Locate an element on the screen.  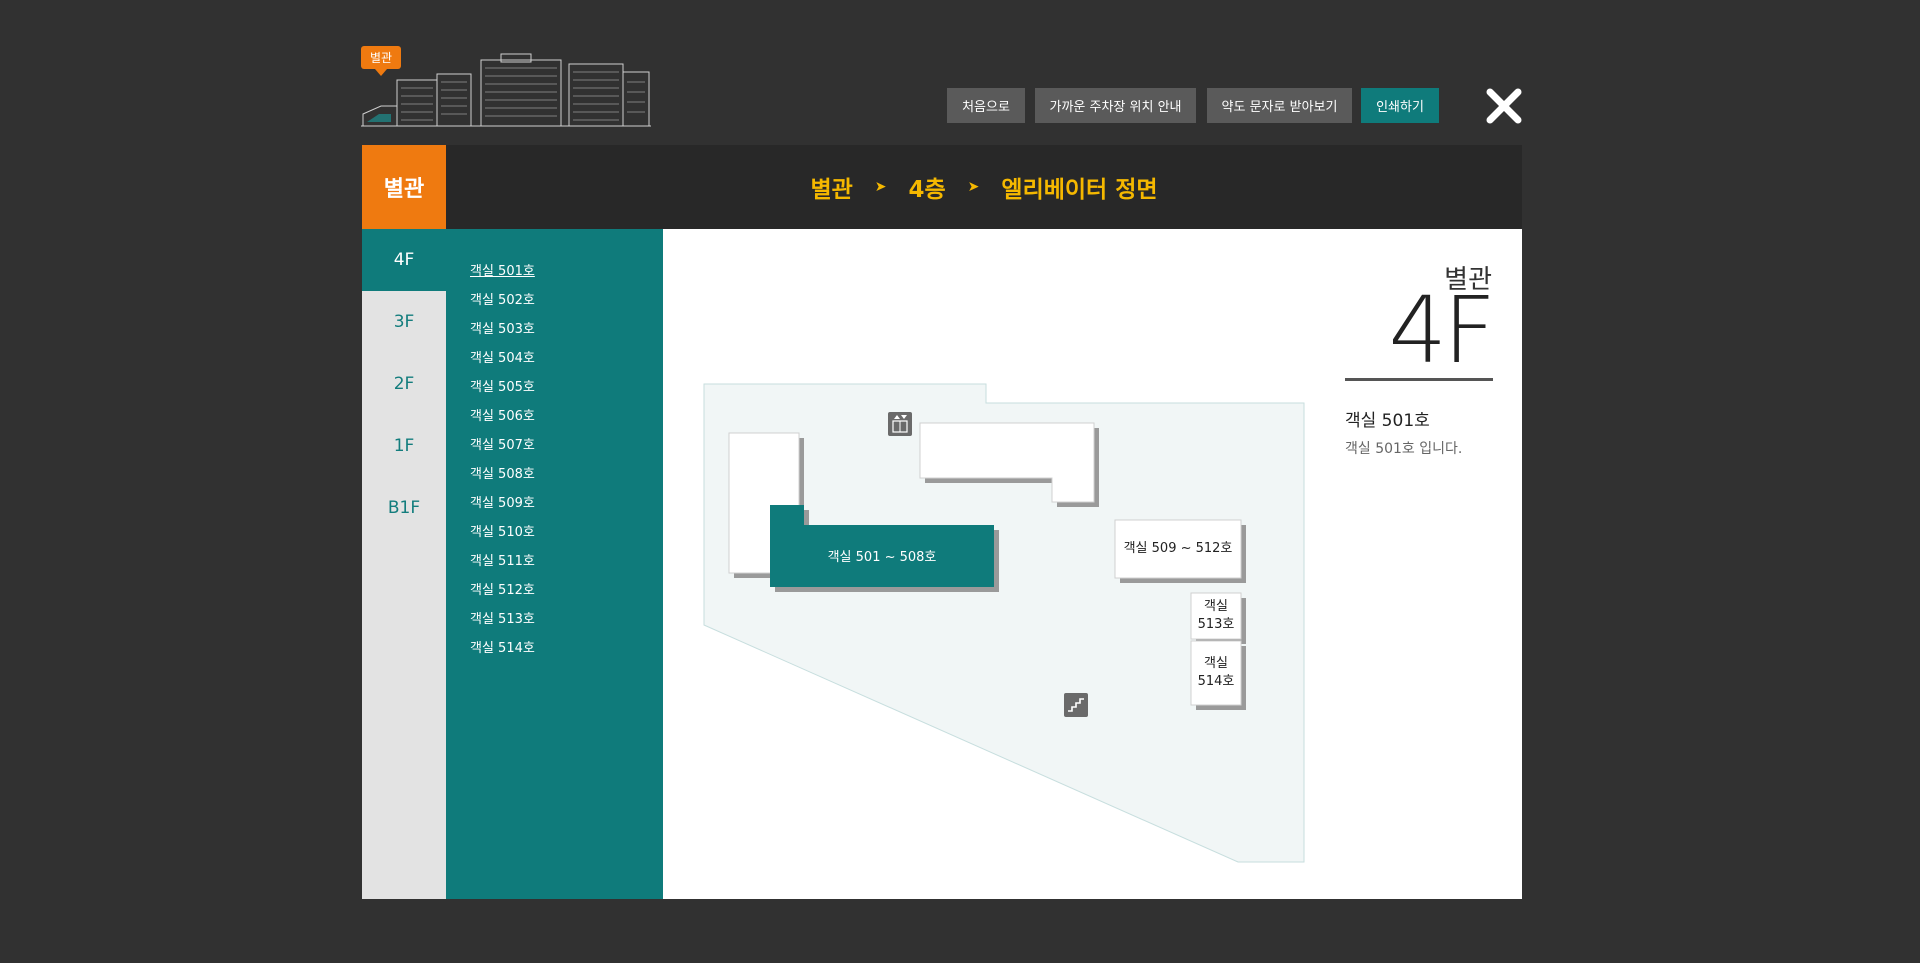
map-label-513-line2: 513호 is located at coordinates (1216, 624).